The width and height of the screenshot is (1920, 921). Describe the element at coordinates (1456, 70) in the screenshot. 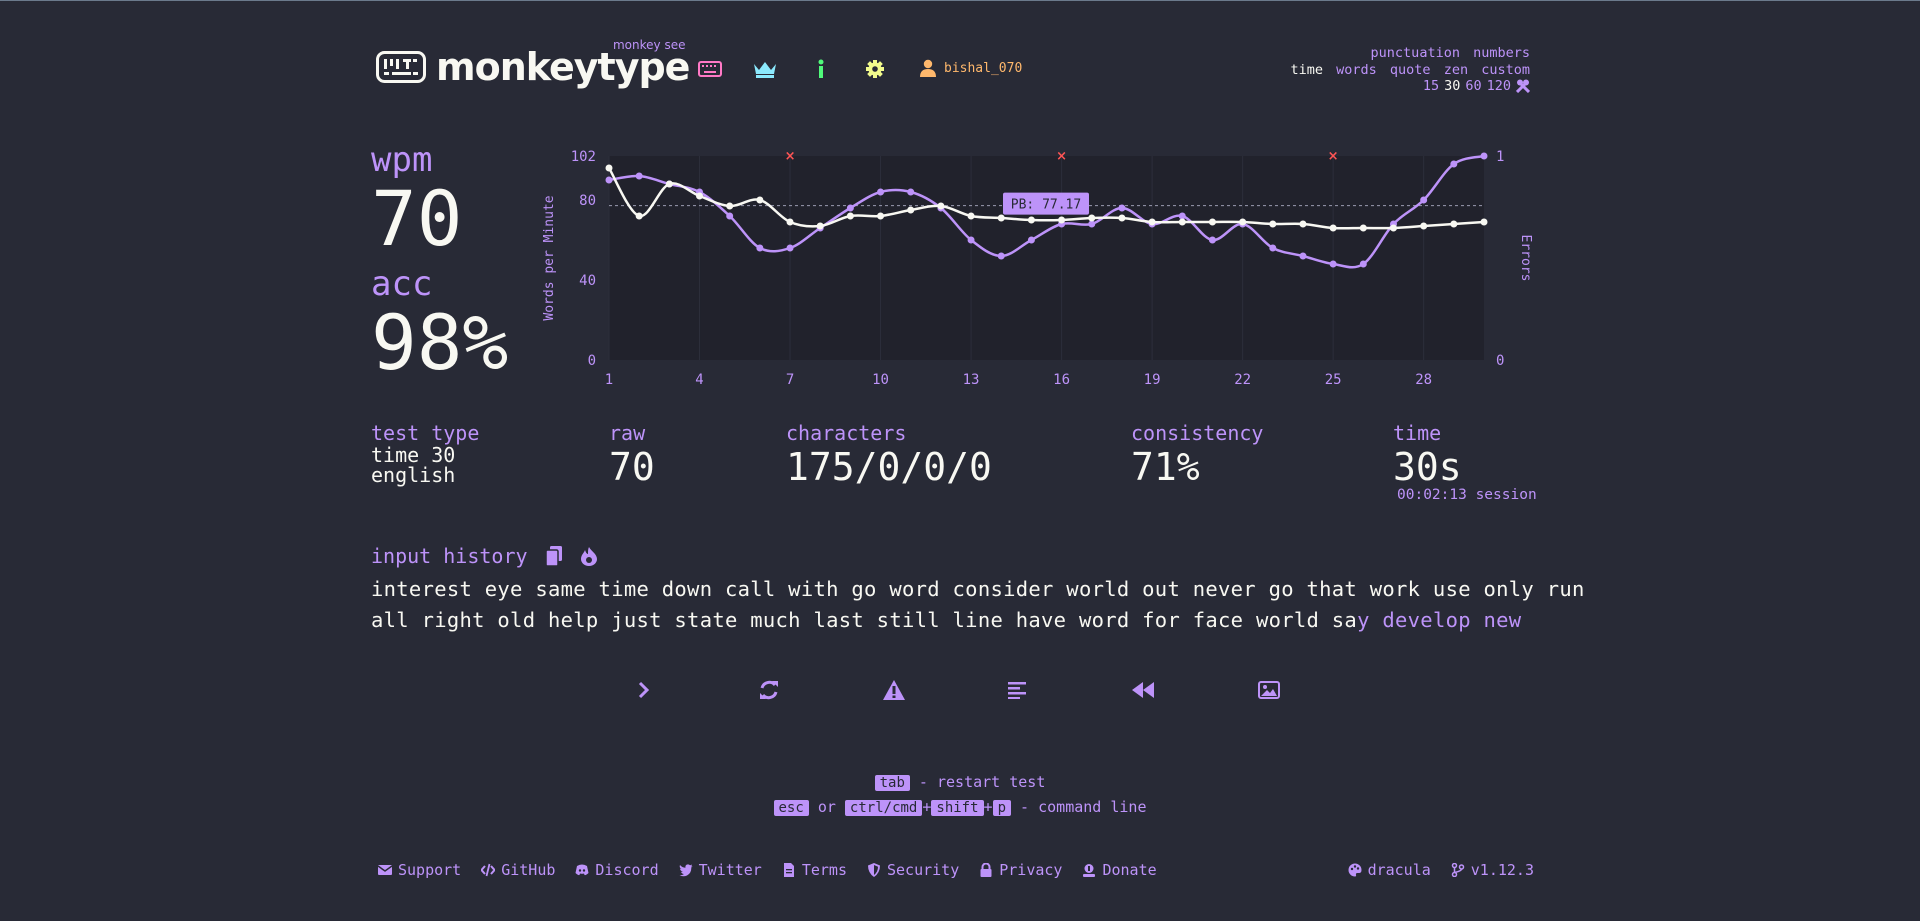

I see `mode-zen: zen` at that location.